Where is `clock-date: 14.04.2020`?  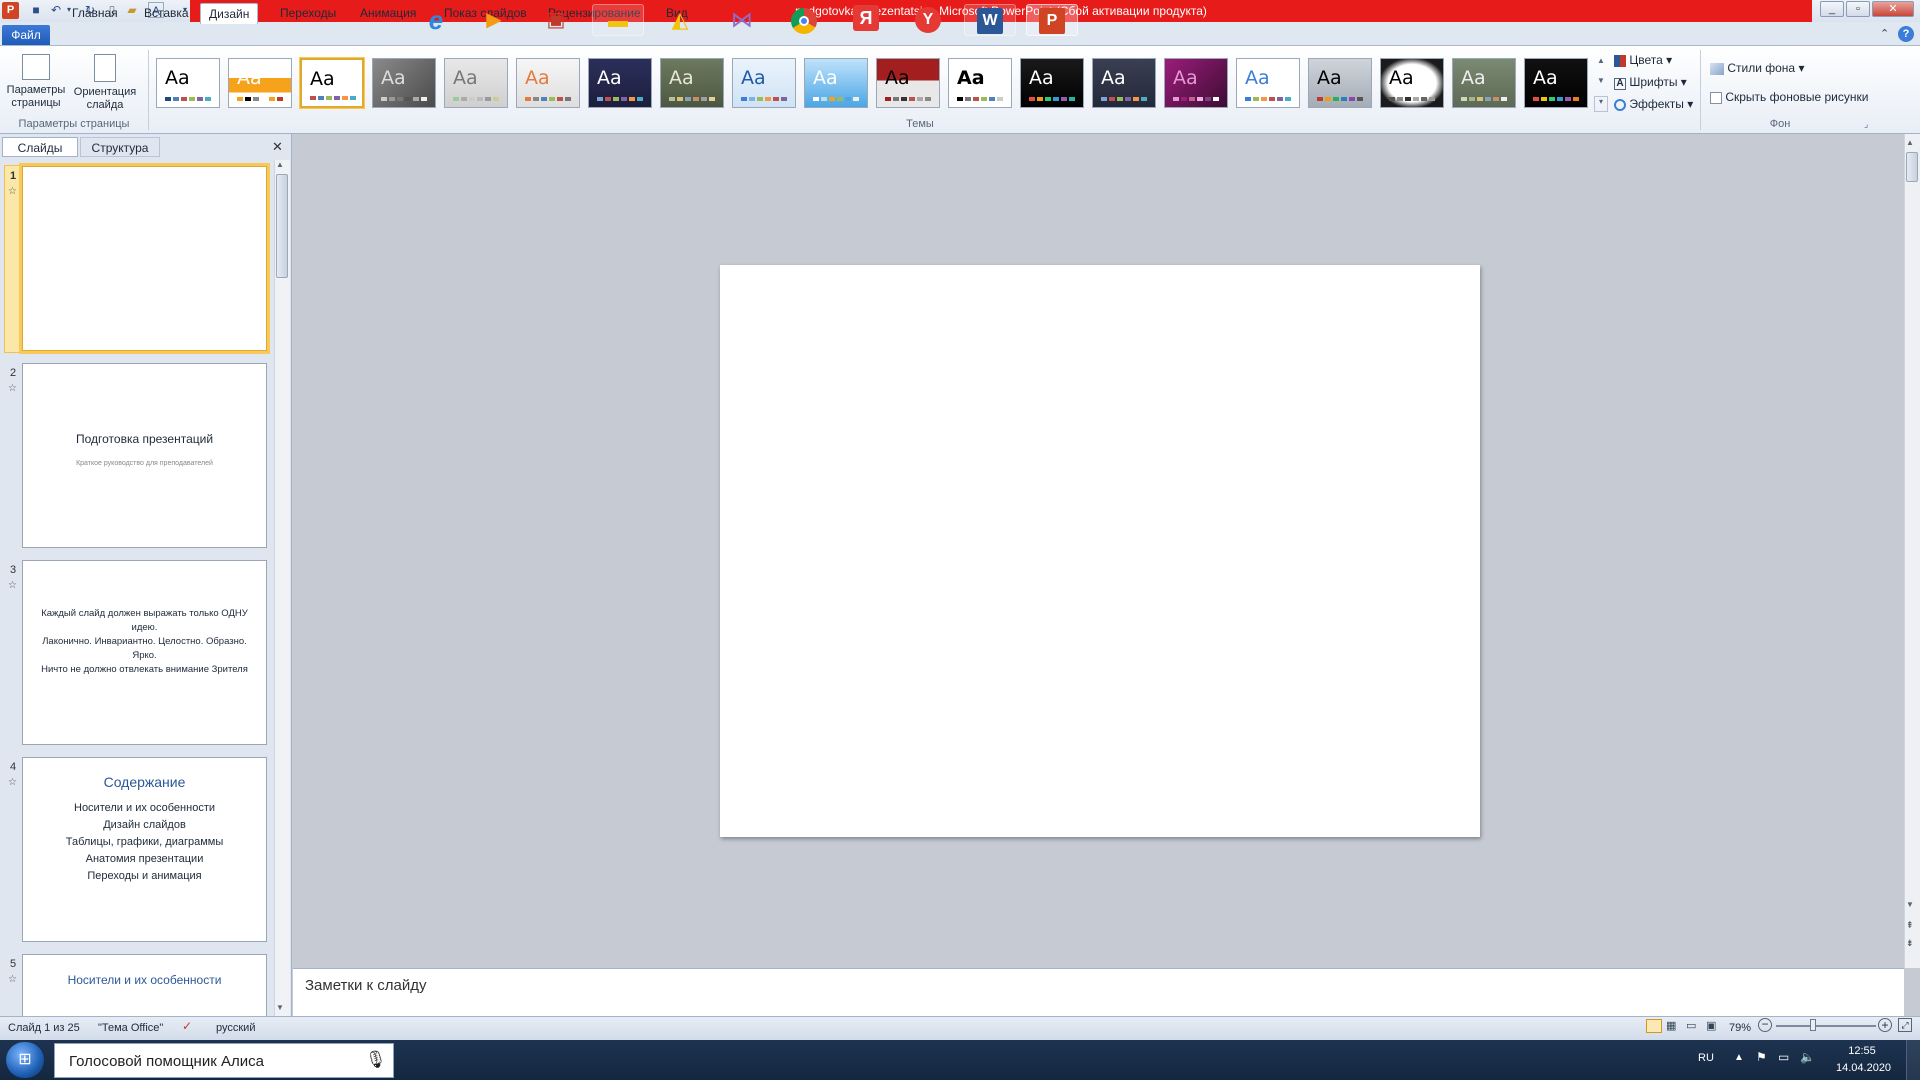
clock-date: 14.04.2020 is located at coordinates (1863, 1068).